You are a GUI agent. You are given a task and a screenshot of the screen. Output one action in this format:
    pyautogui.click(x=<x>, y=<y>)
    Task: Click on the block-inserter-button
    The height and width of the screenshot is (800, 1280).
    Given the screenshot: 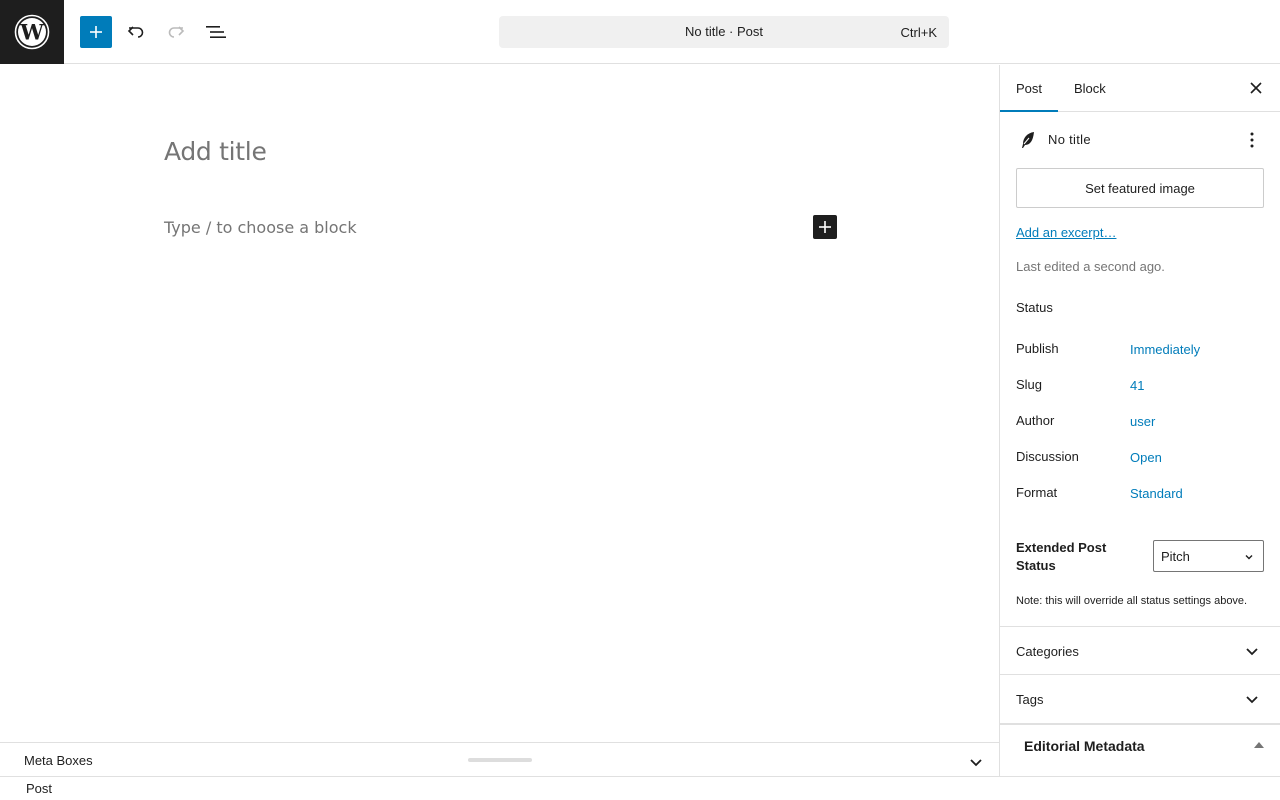 What is the action you would take?
    pyautogui.click(x=96, y=32)
    